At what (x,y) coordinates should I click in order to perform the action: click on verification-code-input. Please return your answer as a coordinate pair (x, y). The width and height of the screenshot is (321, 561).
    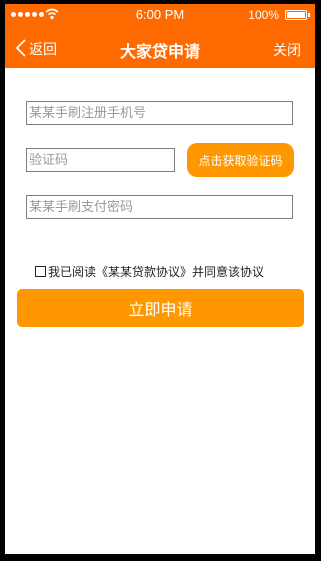
    Looking at the image, I should click on (100, 160).